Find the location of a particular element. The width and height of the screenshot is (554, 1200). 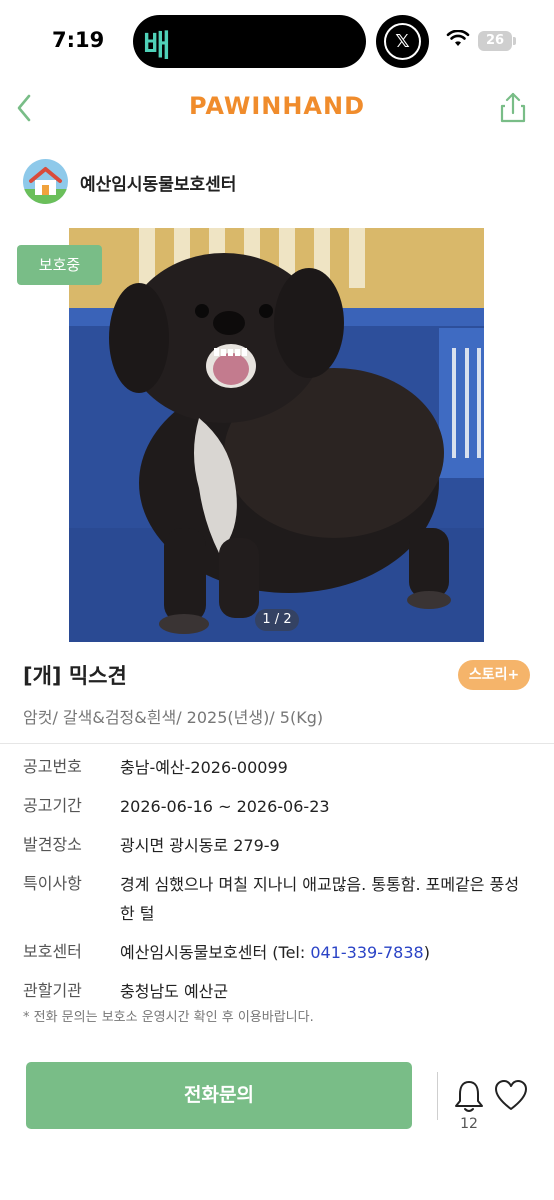

wifi-icon is located at coordinates (458, 38).